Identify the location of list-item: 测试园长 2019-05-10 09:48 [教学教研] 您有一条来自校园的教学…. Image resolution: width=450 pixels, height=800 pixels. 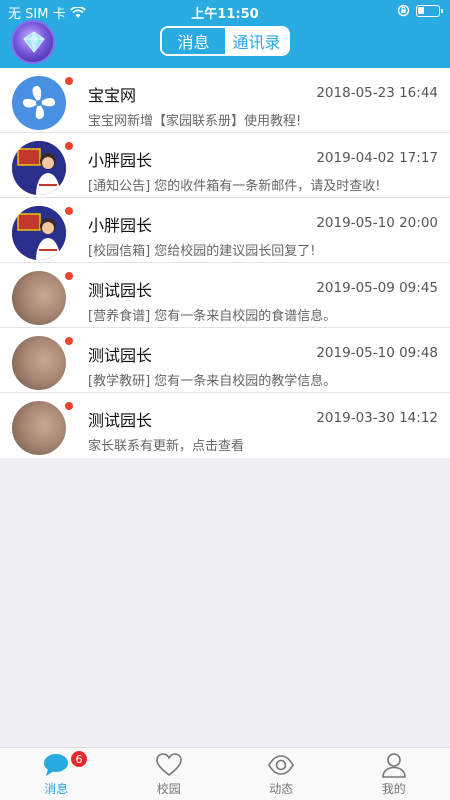
(225, 360).